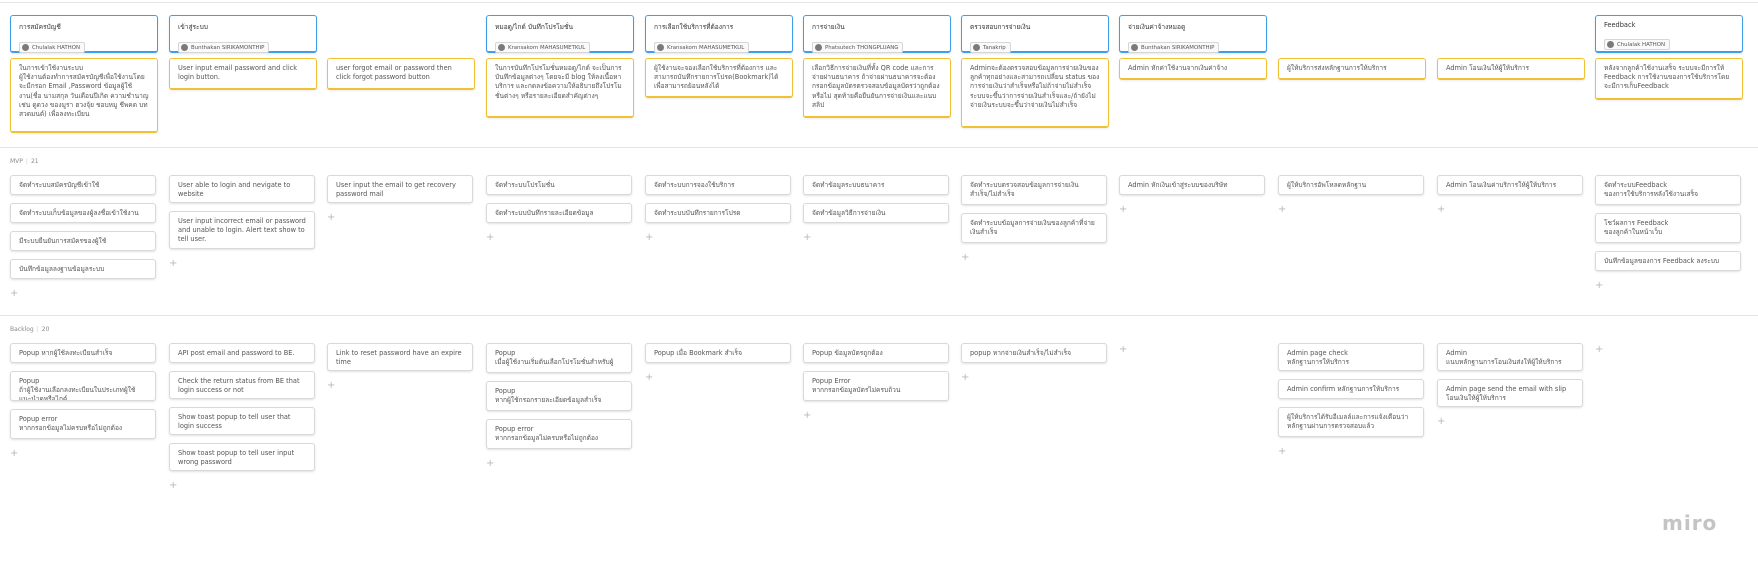 Image resolution: width=1758 pixels, height=568 pixels. What do you see at coordinates (718, 213) in the screenshot?
I see `mvp-task-card: จัดทำระบบบันทึกรายการโปรด` at bounding box center [718, 213].